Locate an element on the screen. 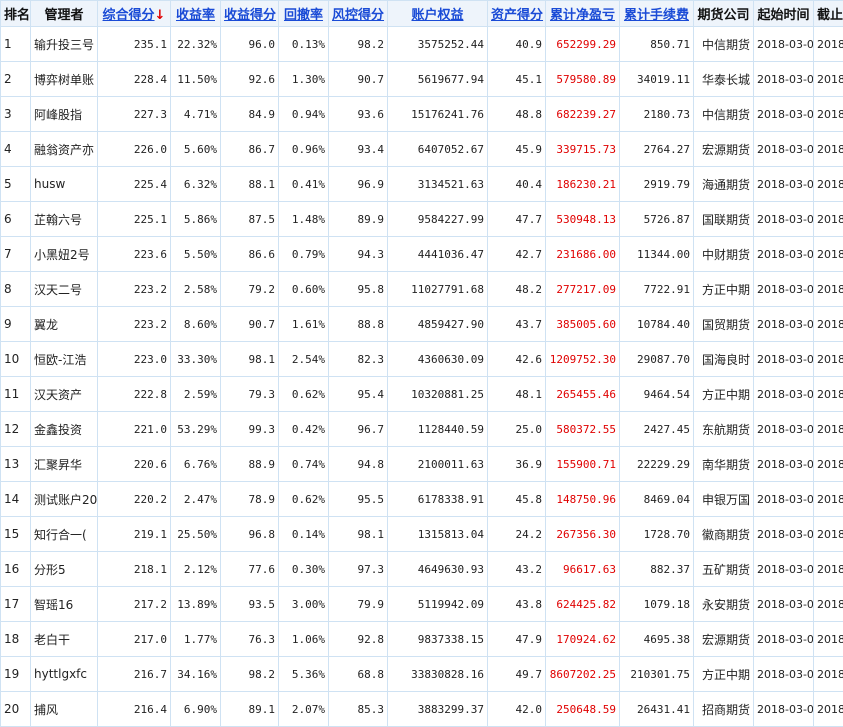  cell-asset-score: 45.9 is located at coordinates (517, 149).